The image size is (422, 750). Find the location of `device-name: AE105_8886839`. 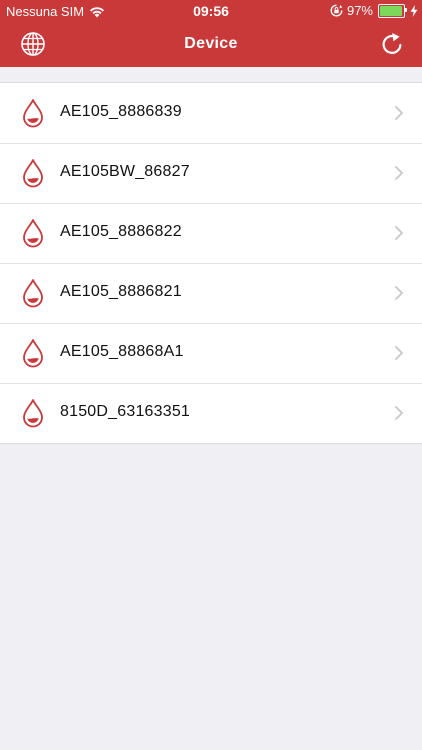

device-name: AE105_8886839 is located at coordinates (121, 111).